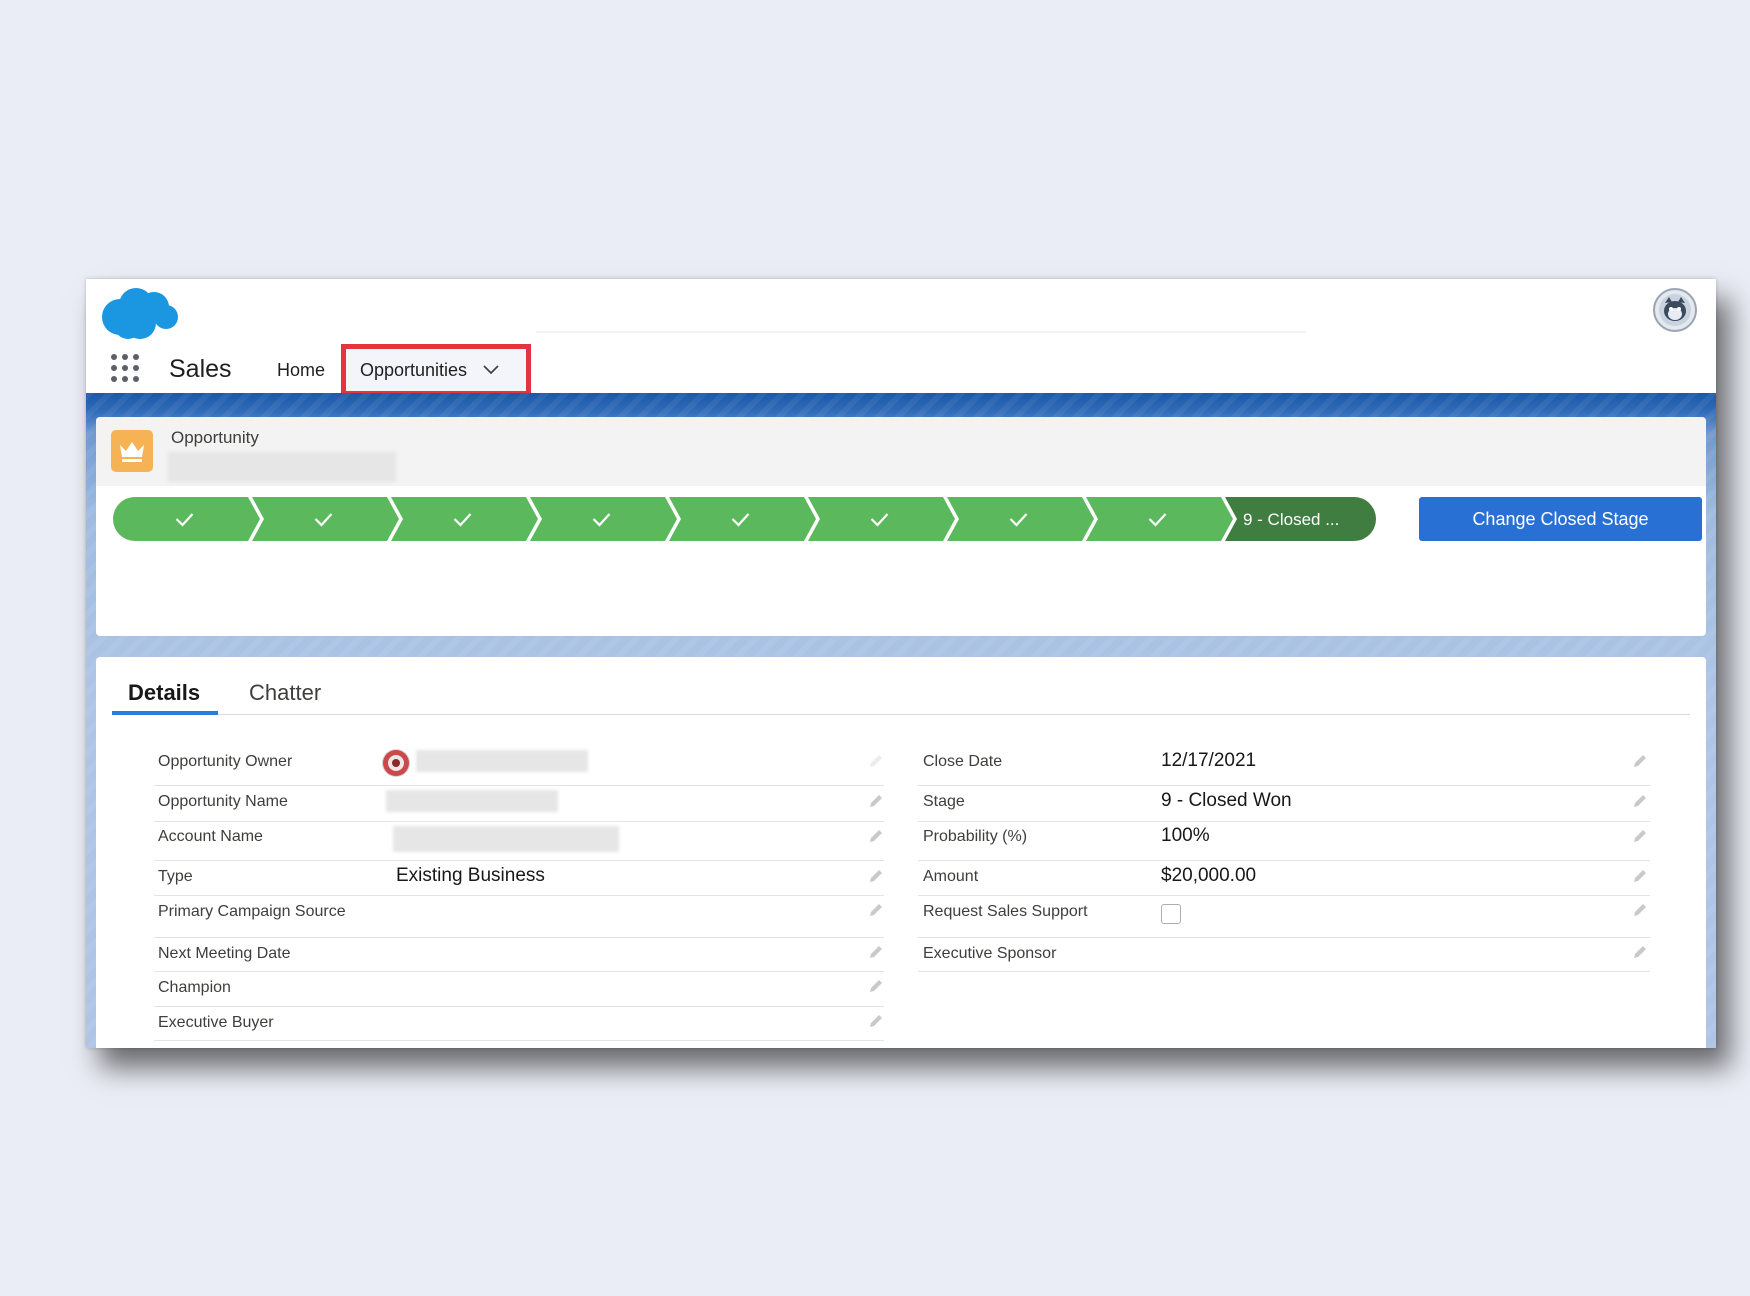 Image resolution: width=1750 pixels, height=1296 pixels. Describe the element at coordinates (125, 368) in the screenshot. I see `app-launcher-icon` at that location.